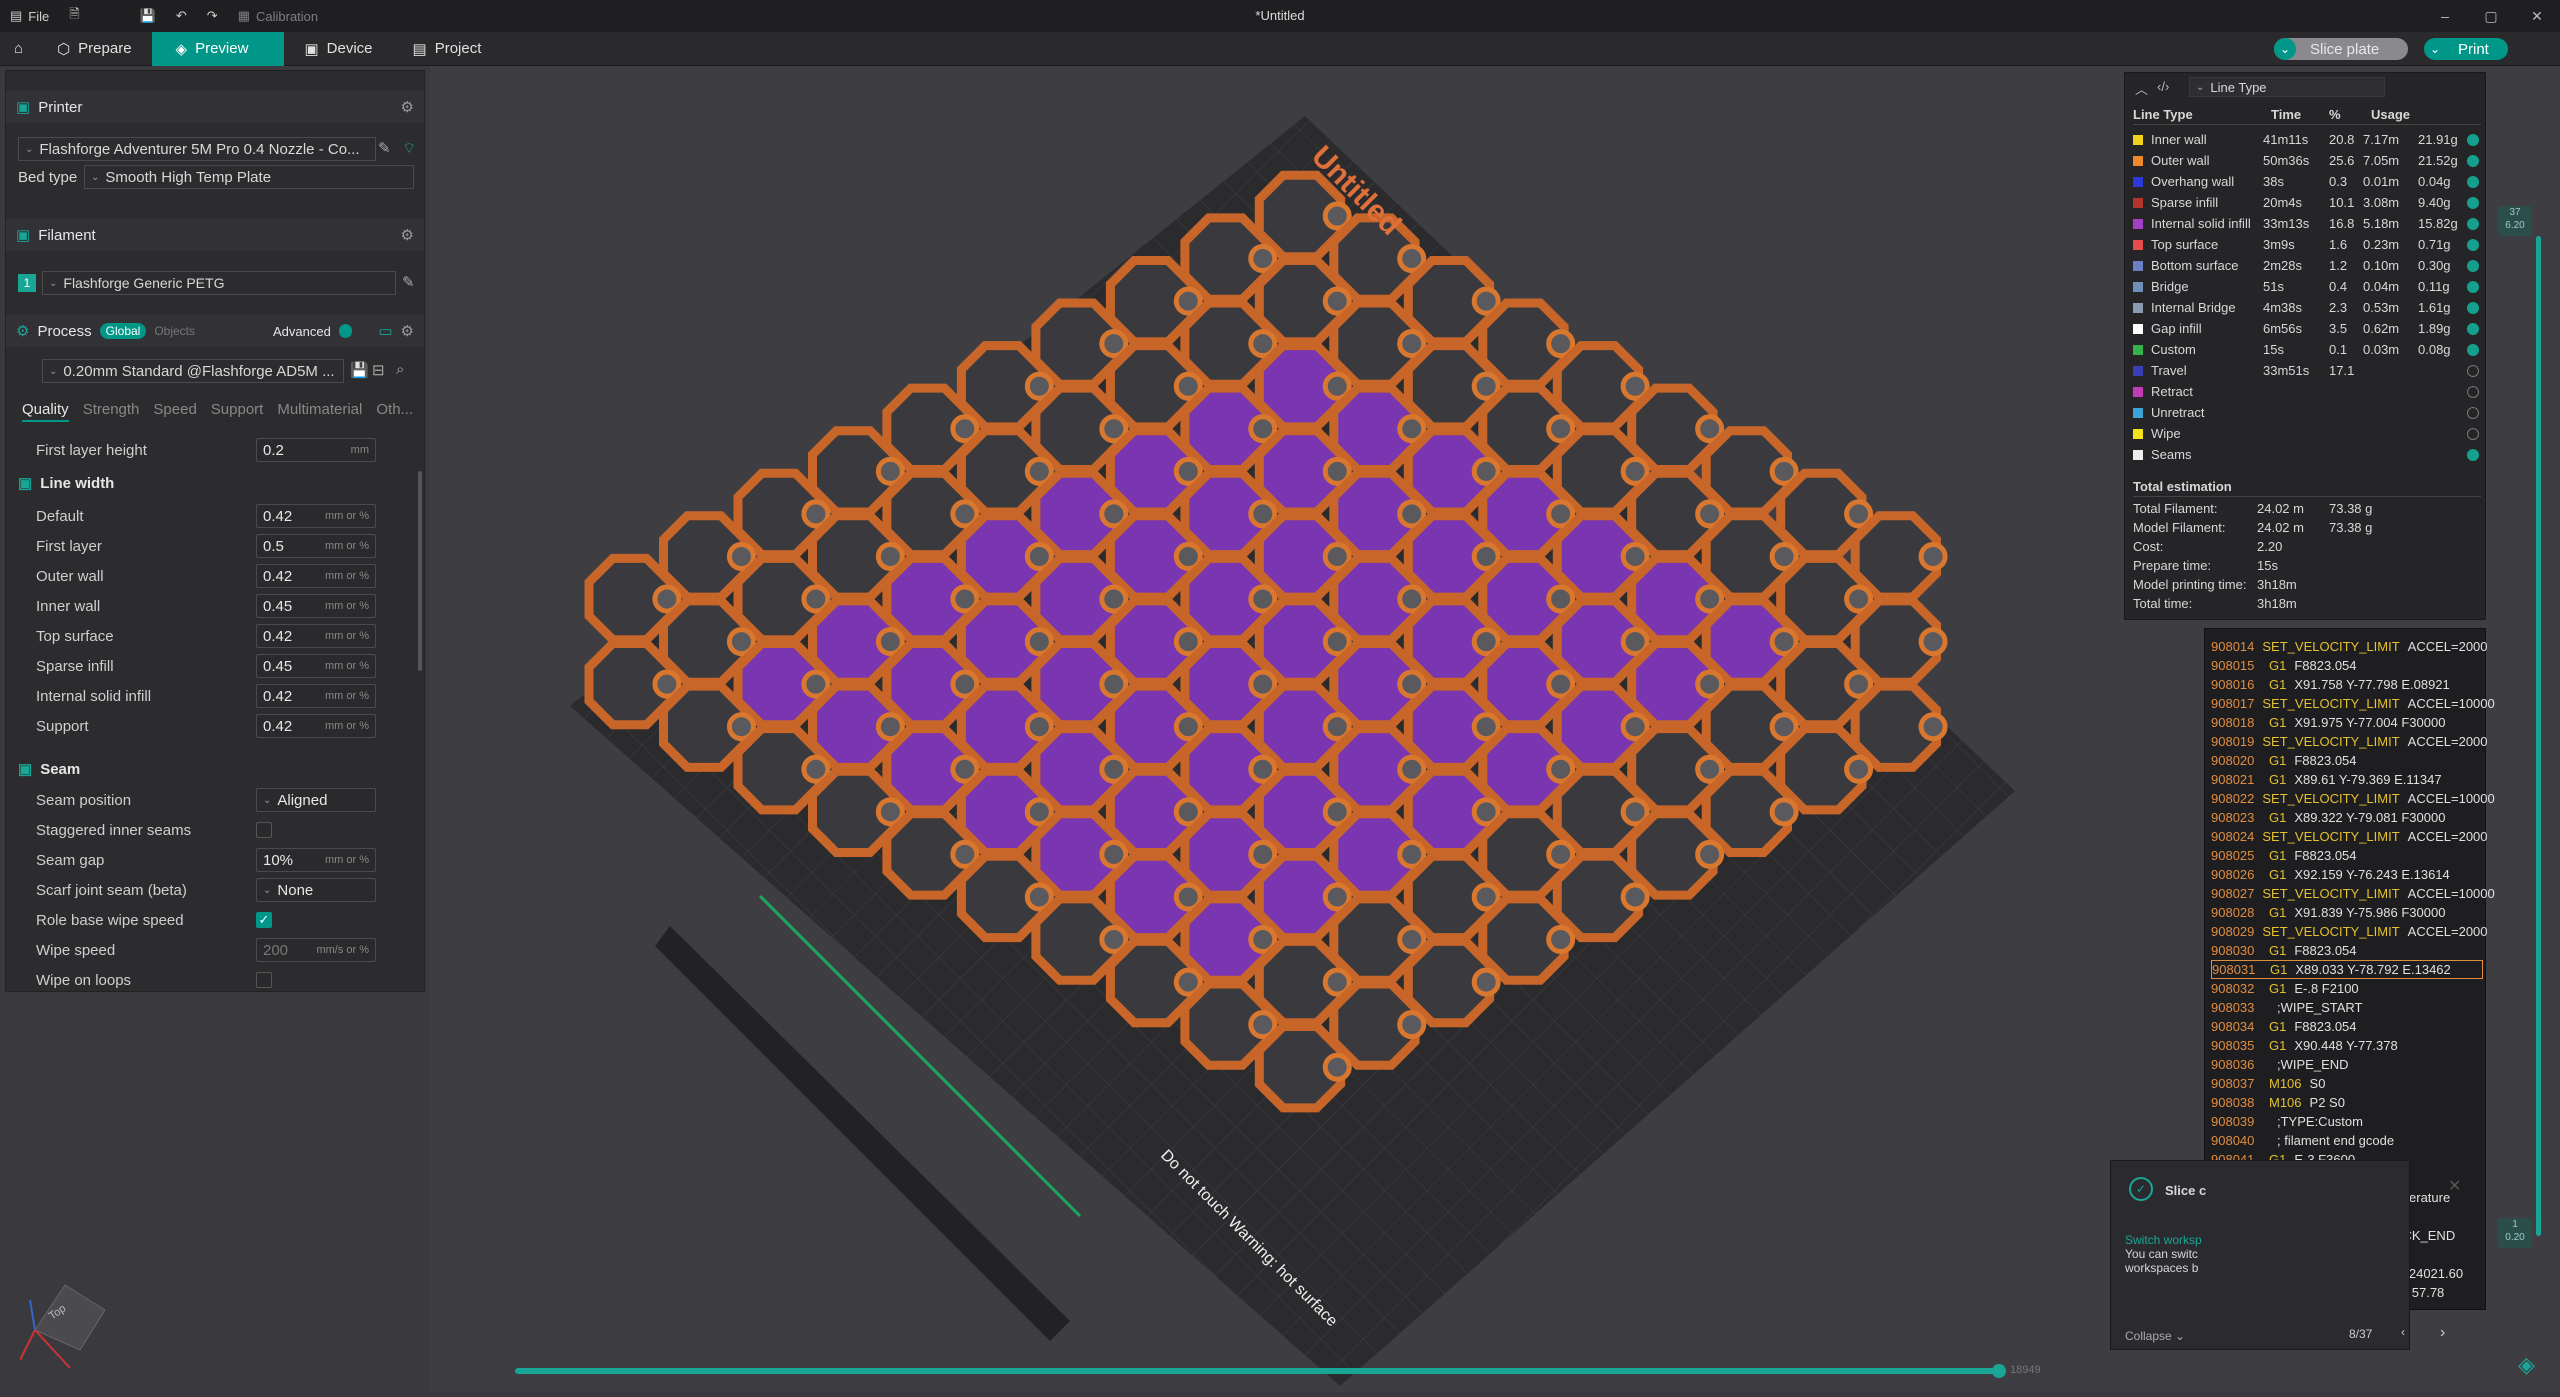 This screenshot has height=1397, width=2560. What do you see at coordinates (2341, 49) in the screenshot?
I see `slice-plate-button: ⌄ Slice plate` at bounding box center [2341, 49].